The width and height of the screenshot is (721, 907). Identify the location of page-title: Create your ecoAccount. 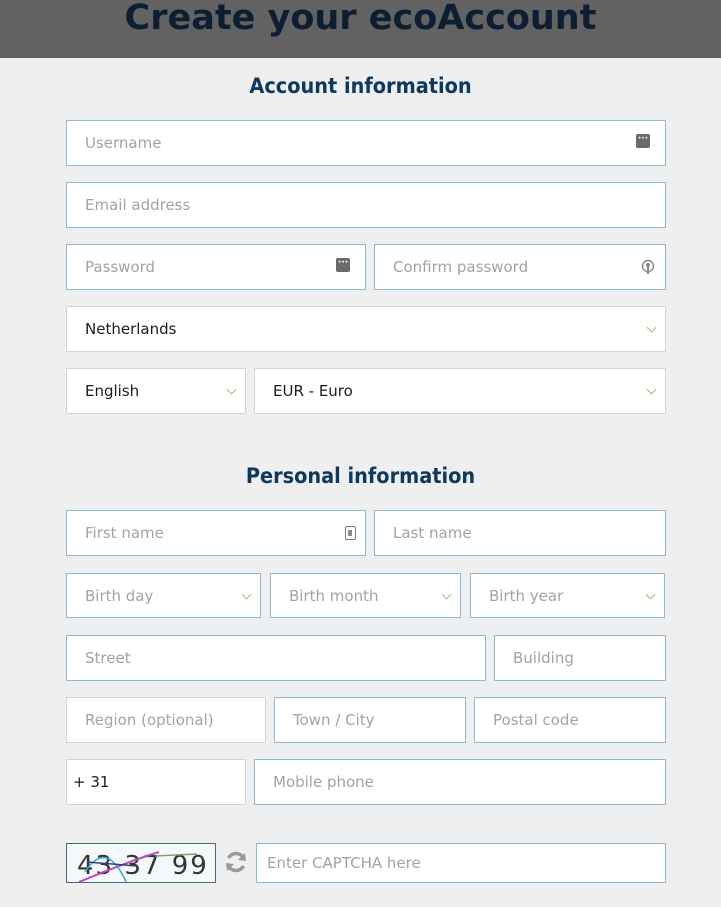
(360, 19).